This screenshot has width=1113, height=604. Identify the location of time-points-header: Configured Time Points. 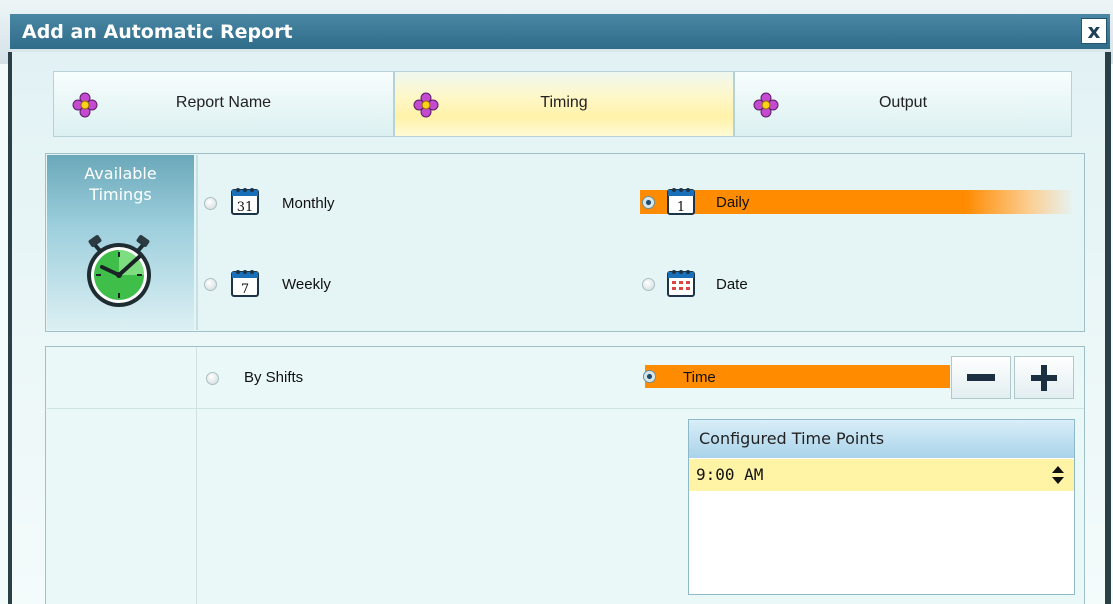
(881, 439).